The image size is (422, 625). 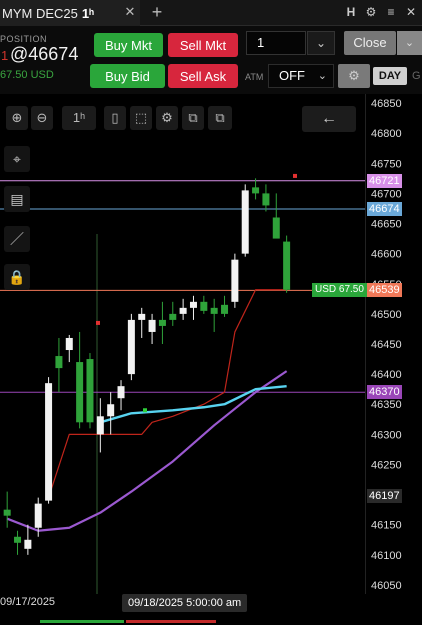 What do you see at coordinates (254, 77) in the screenshot?
I see `atm-label: ATM` at bounding box center [254, 77].